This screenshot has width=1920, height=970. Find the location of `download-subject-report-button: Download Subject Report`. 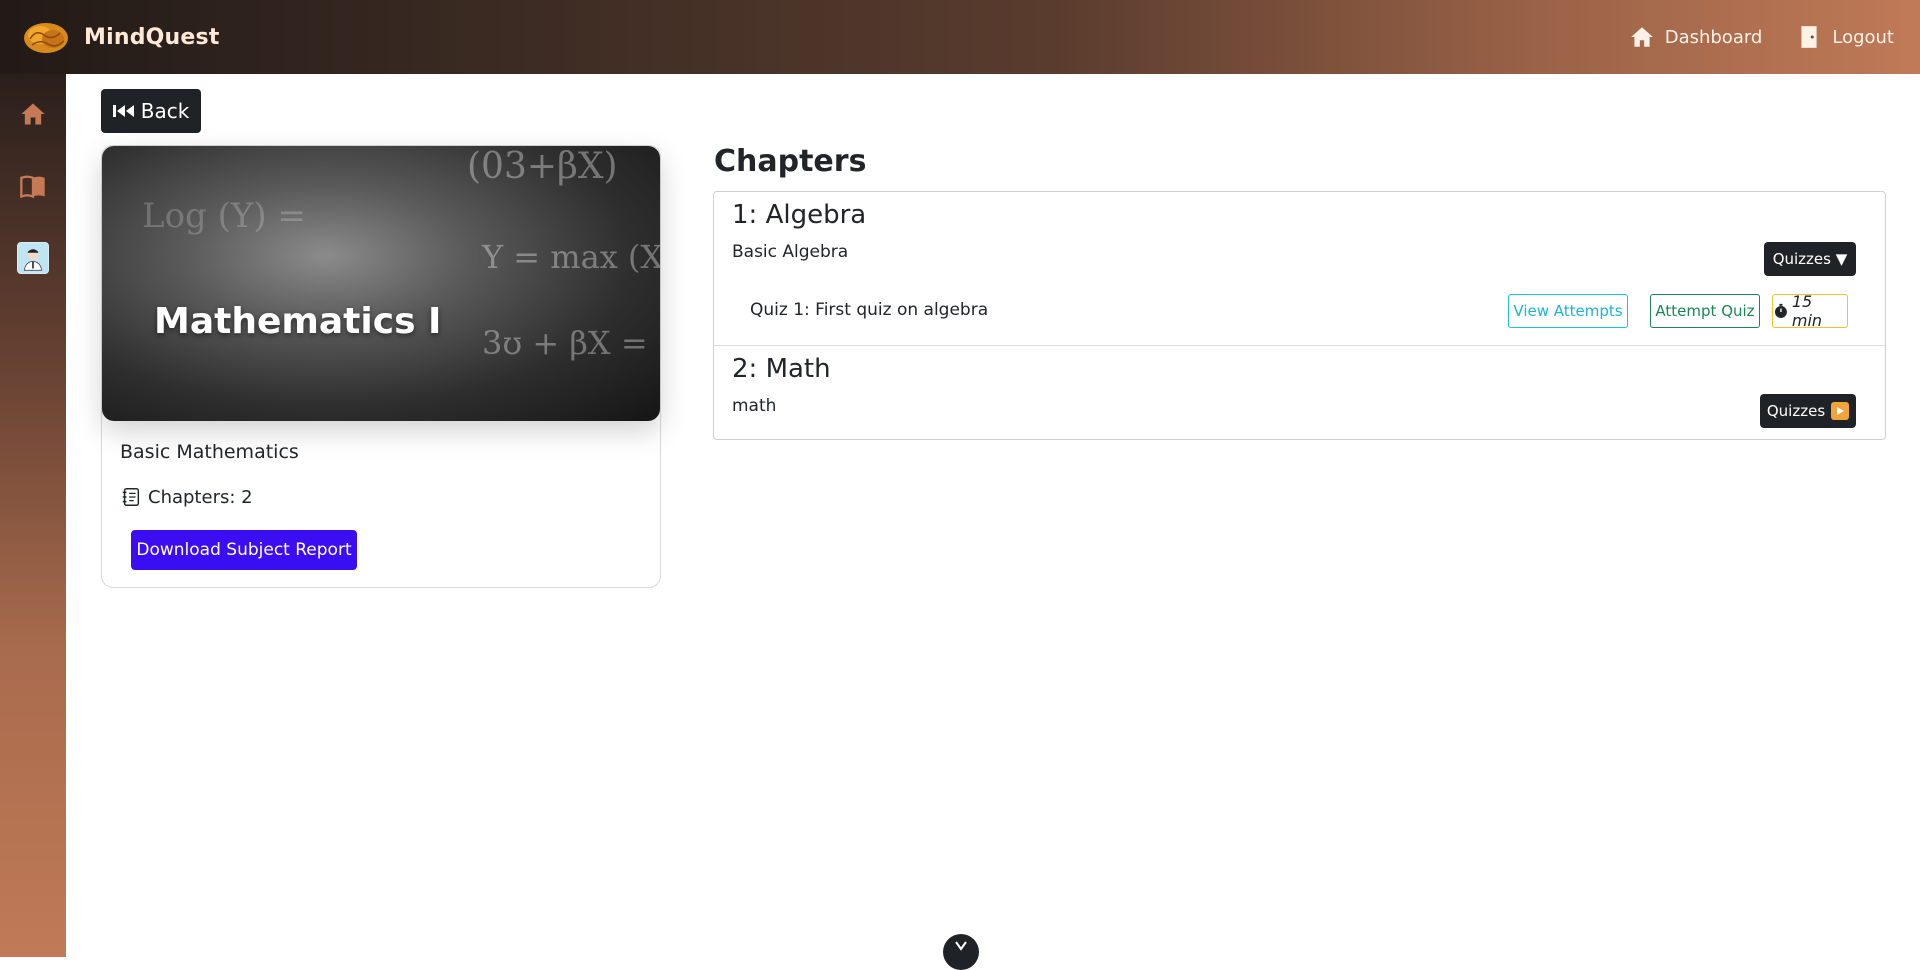

download-subject-report-button: Download Subject Report is located at coordinates (244, 550).